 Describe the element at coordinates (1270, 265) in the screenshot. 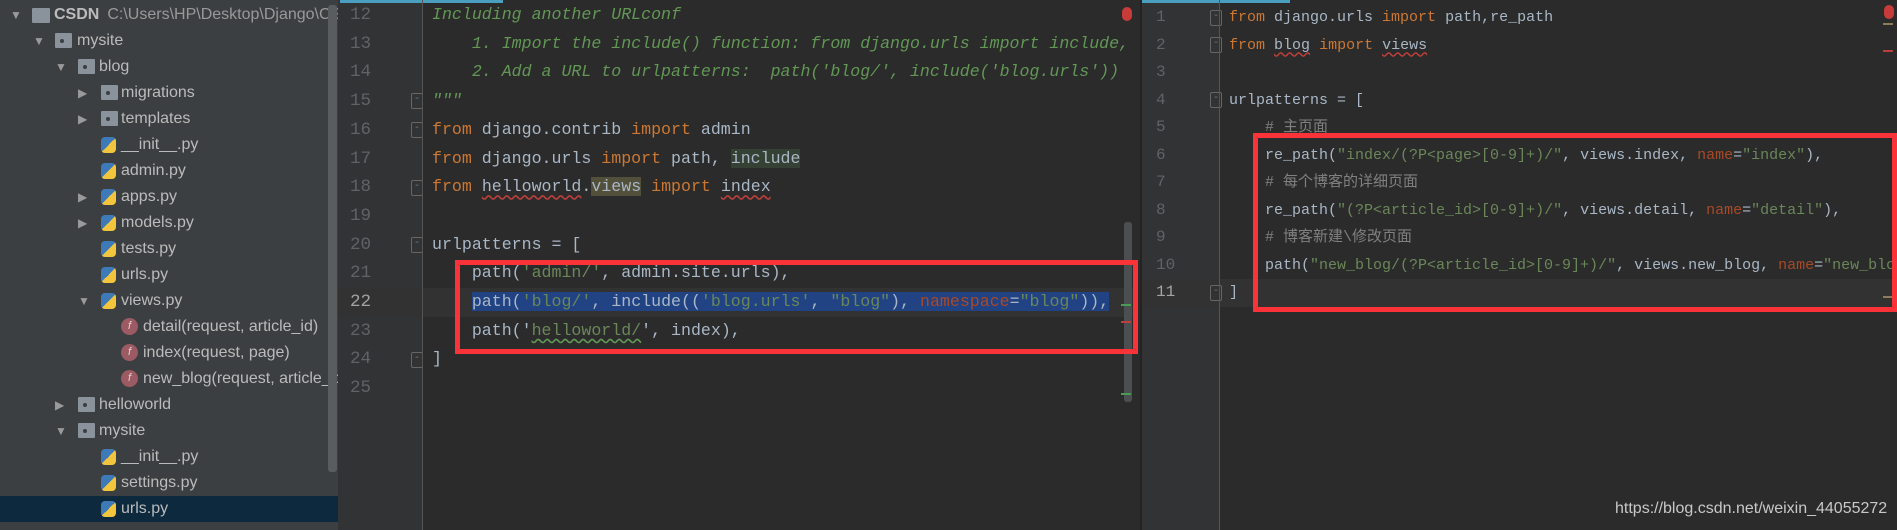

I see `code-token: path(` at that location.